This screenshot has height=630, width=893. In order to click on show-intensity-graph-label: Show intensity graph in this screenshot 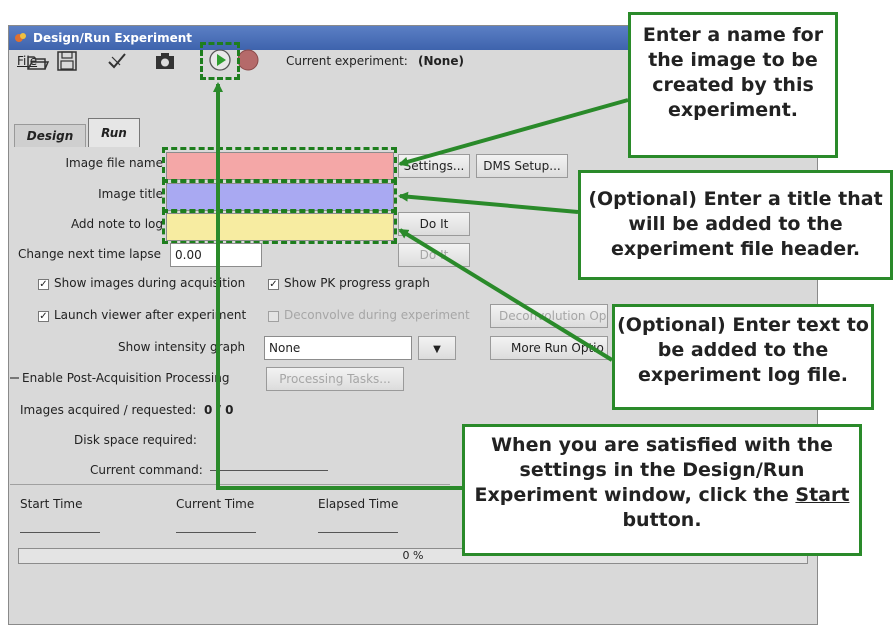, I will do `click(182, 347)`.